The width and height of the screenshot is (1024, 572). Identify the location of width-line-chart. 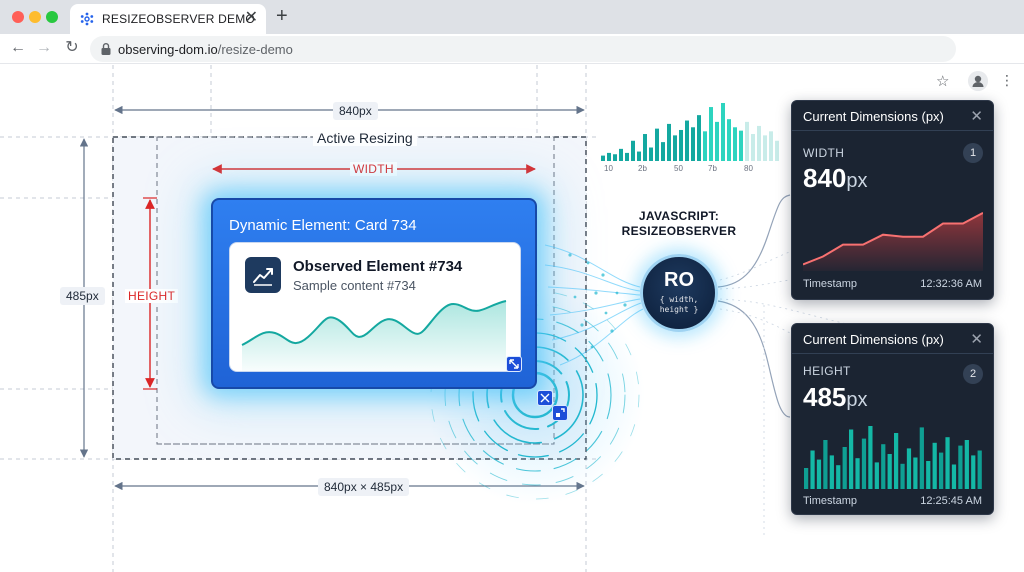
(893, 241).